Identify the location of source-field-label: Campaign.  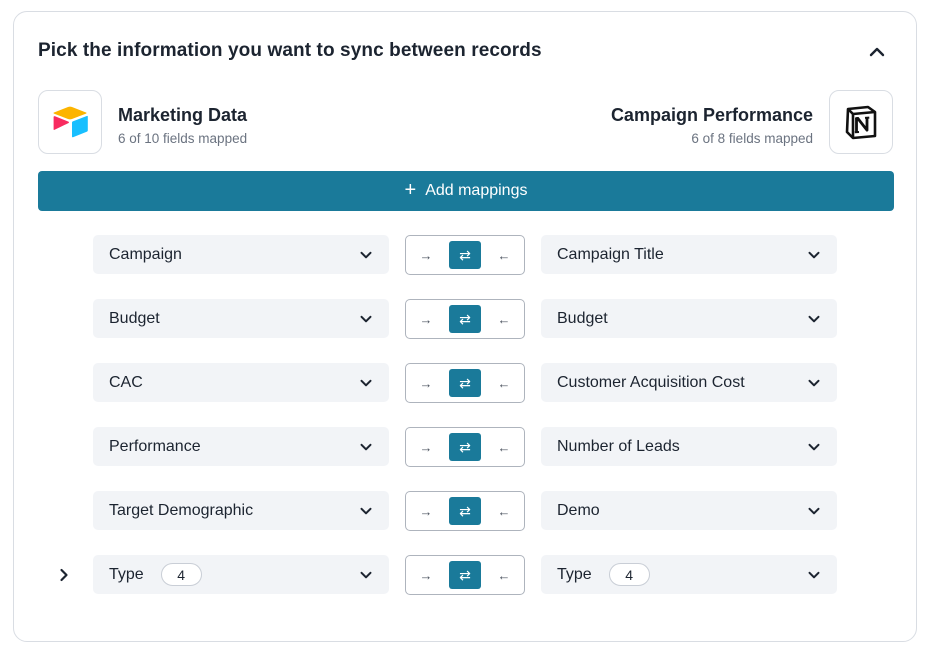
(145, 254).